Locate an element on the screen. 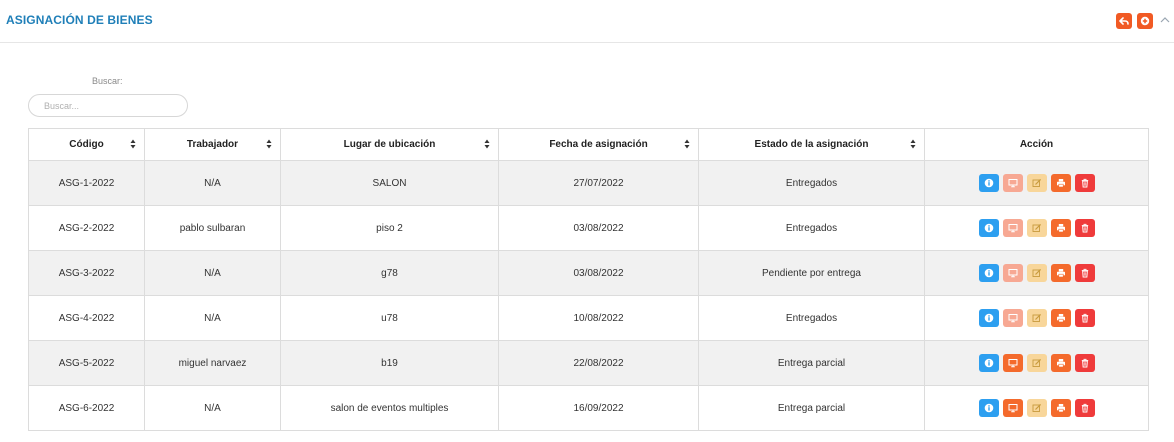 This screenshot has width=1174, height=442. search-label: Buscar: is located at coordinates (107, 81).